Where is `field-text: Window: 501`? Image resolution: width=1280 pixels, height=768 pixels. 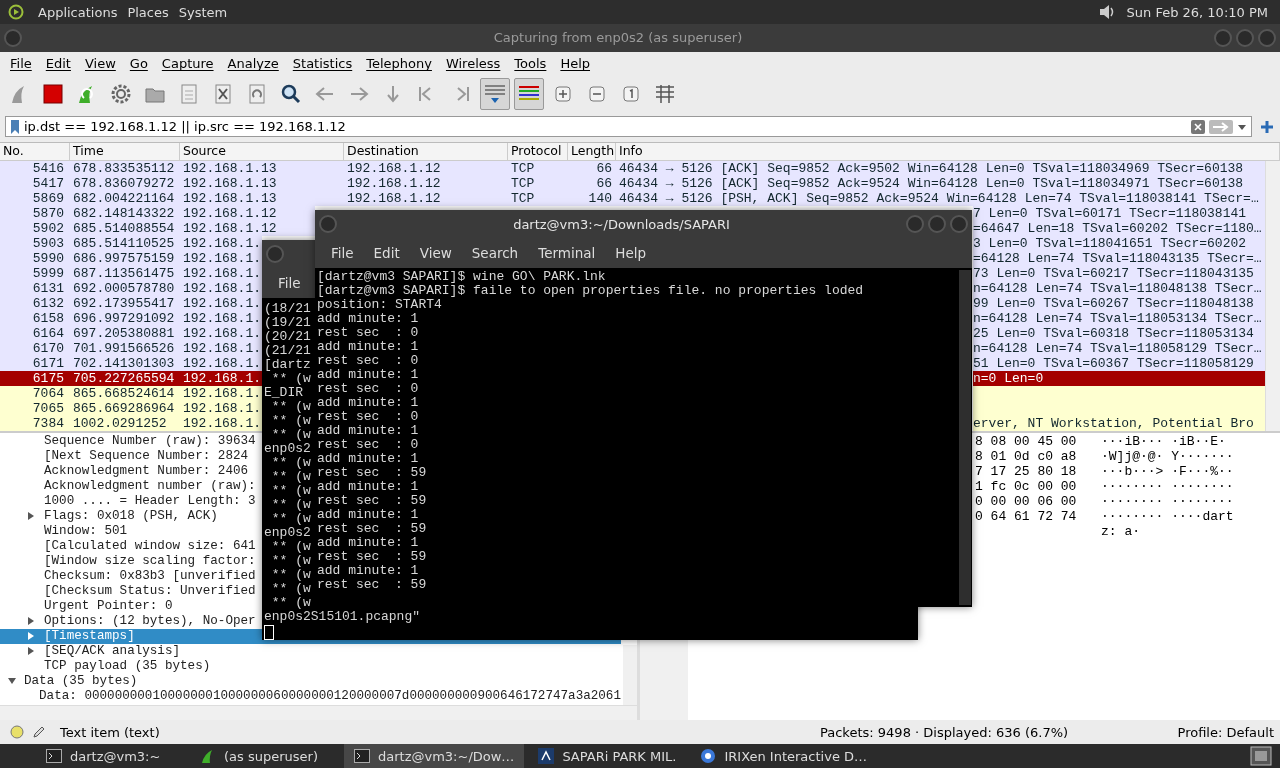
field-text: Window: 501 is located at coordinates (86, 531).